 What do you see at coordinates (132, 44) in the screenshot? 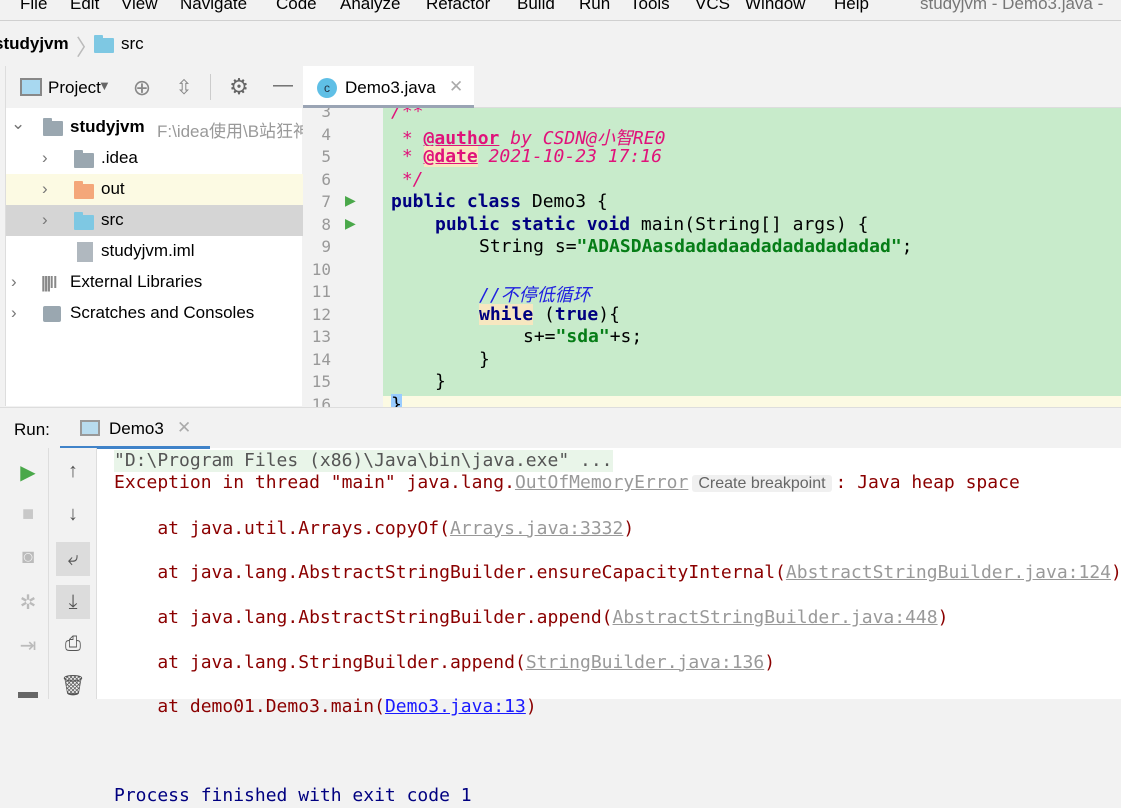
I see `breadcrumb-folder: src` at bounding box center [132, 44].